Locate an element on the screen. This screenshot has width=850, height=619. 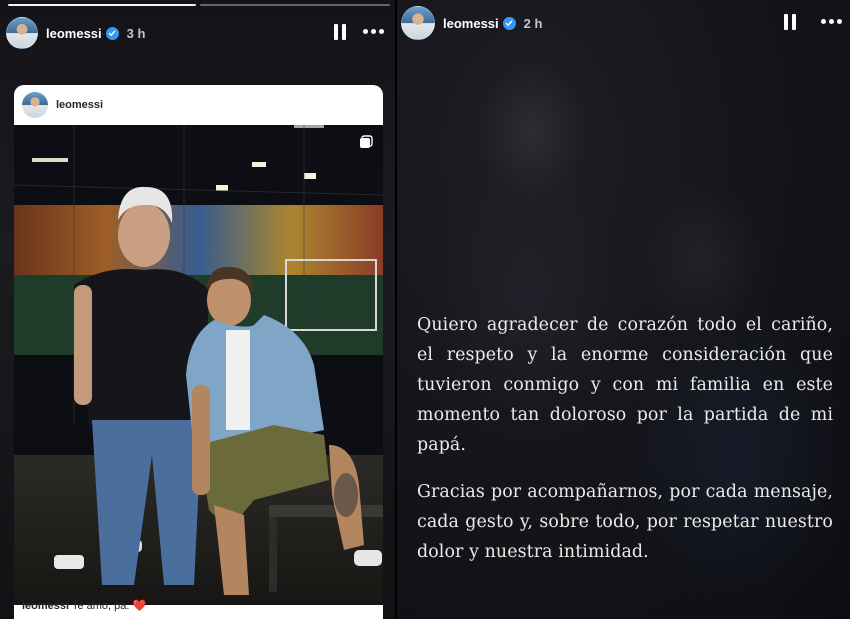
post-caption: leomessi Te amo, pa. ❤️ is located at coordinates (84, 605).